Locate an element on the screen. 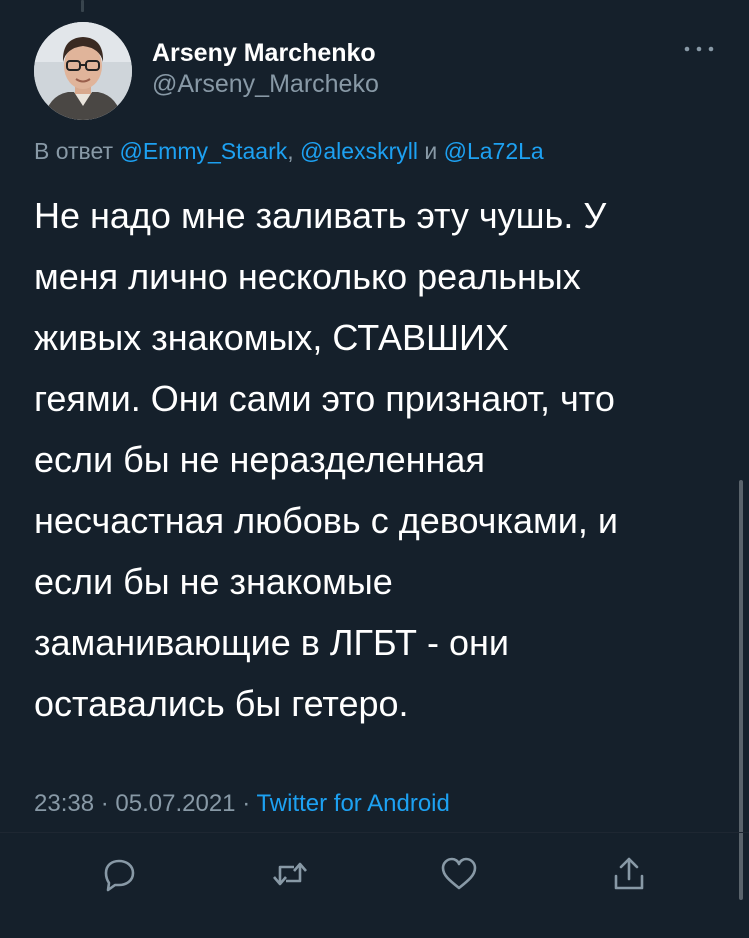  tweet-meta: 23:38 · 05.07.2021 · Twitter for Android is located at coordinates (242, 804).